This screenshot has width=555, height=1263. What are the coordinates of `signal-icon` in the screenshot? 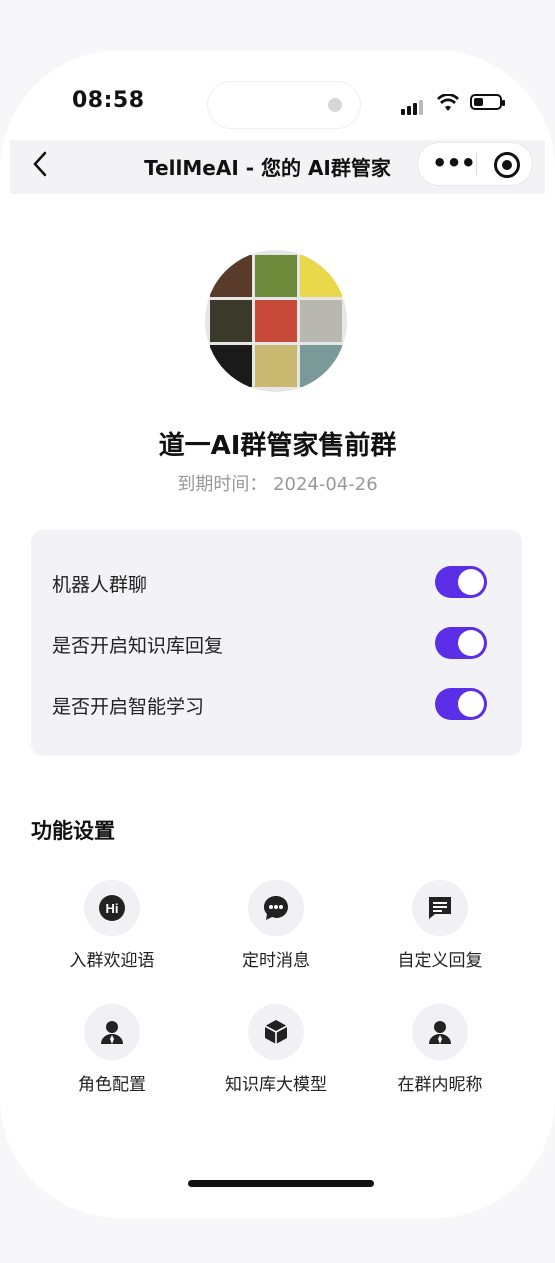 It's located at (413, 105).